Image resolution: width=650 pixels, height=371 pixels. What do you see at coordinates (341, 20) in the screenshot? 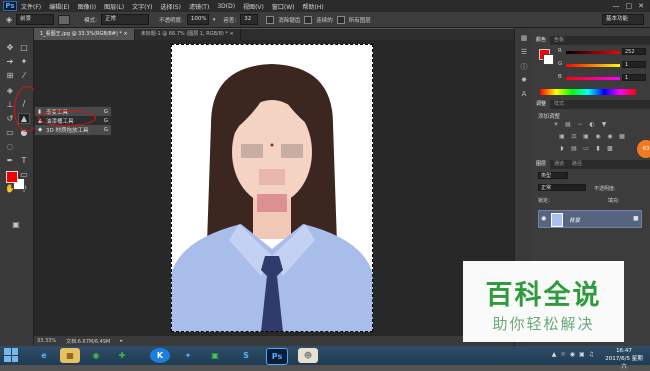
I see `all-layers-checkbox` at bounding box center [341, 20].